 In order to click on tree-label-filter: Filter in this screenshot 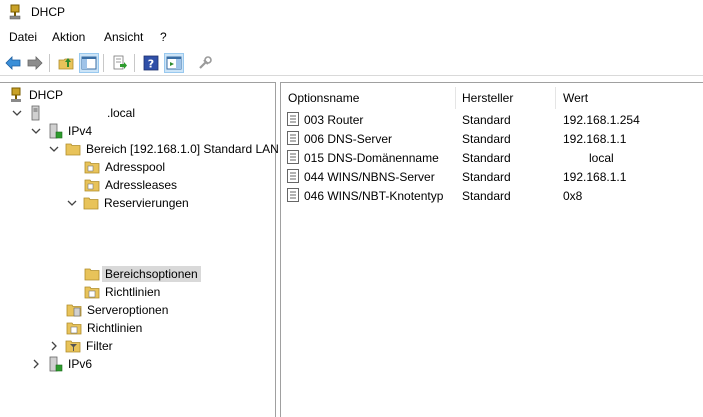, I will do `click(99, 346)`.